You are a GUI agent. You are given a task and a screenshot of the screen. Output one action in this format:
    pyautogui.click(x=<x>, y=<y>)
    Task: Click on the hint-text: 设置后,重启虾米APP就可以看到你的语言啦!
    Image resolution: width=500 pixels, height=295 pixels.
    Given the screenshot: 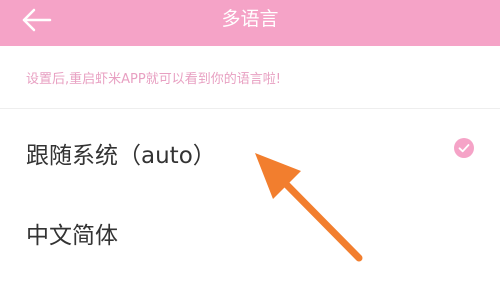 What is the action you would take?
    pyautogui.click(x=153, y=79)
    